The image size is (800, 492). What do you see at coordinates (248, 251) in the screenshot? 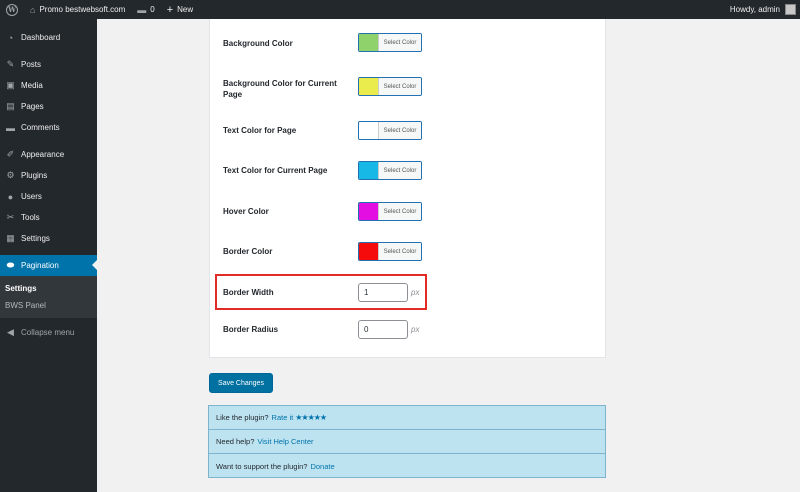
I see `border-color-label: Border Color` at bounding box center [248, 251].